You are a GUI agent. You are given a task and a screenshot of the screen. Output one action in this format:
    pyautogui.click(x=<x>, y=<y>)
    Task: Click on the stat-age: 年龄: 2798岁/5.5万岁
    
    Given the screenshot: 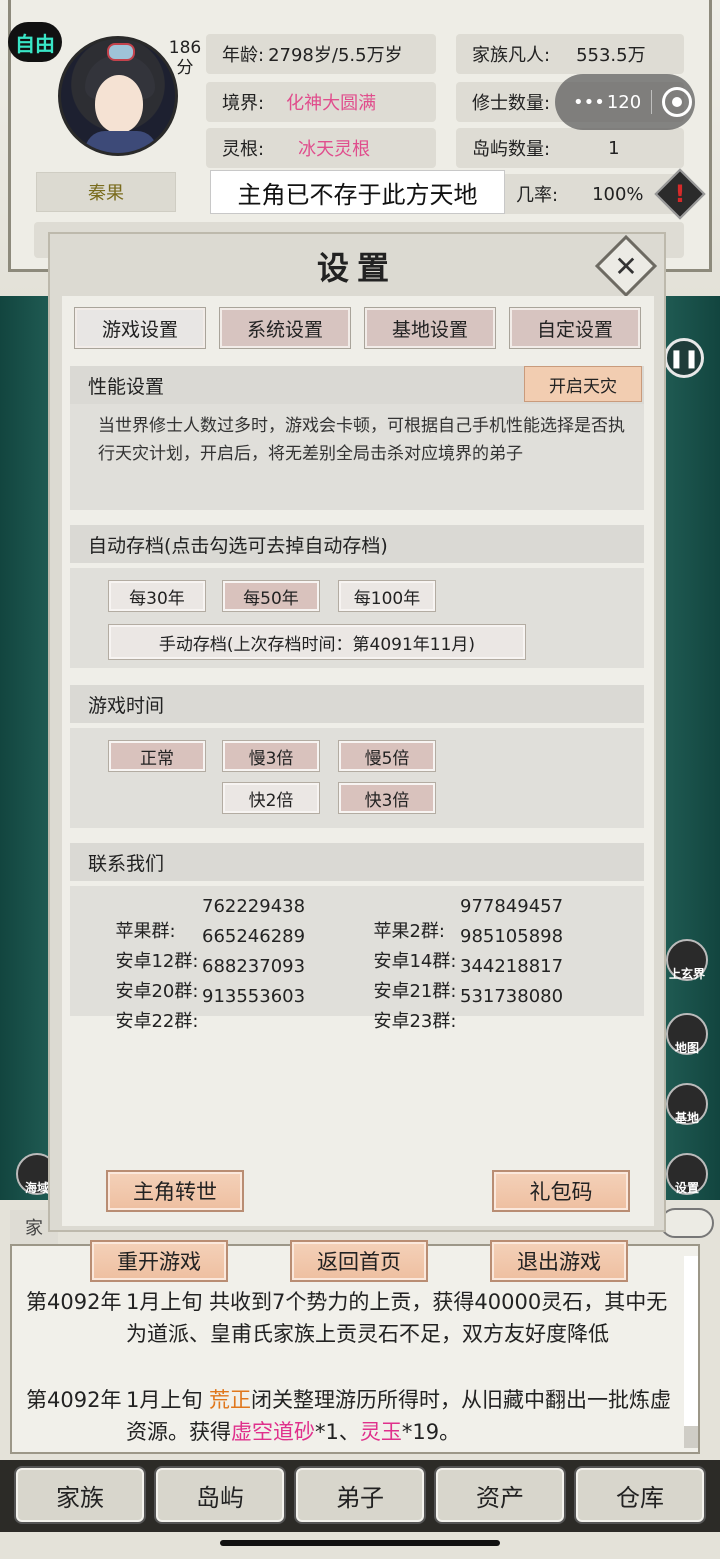 What is the action you would take?
    pyautogui.click(x=321, y=54)
    